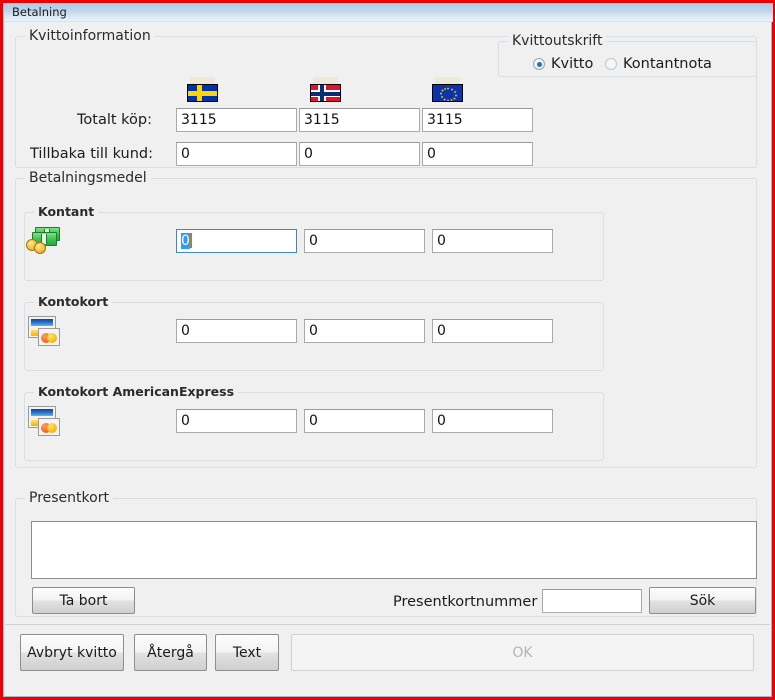  Describe the element at coordinates (388, 12) in the screenshot. I see `title-bar: Betalning` at that location.